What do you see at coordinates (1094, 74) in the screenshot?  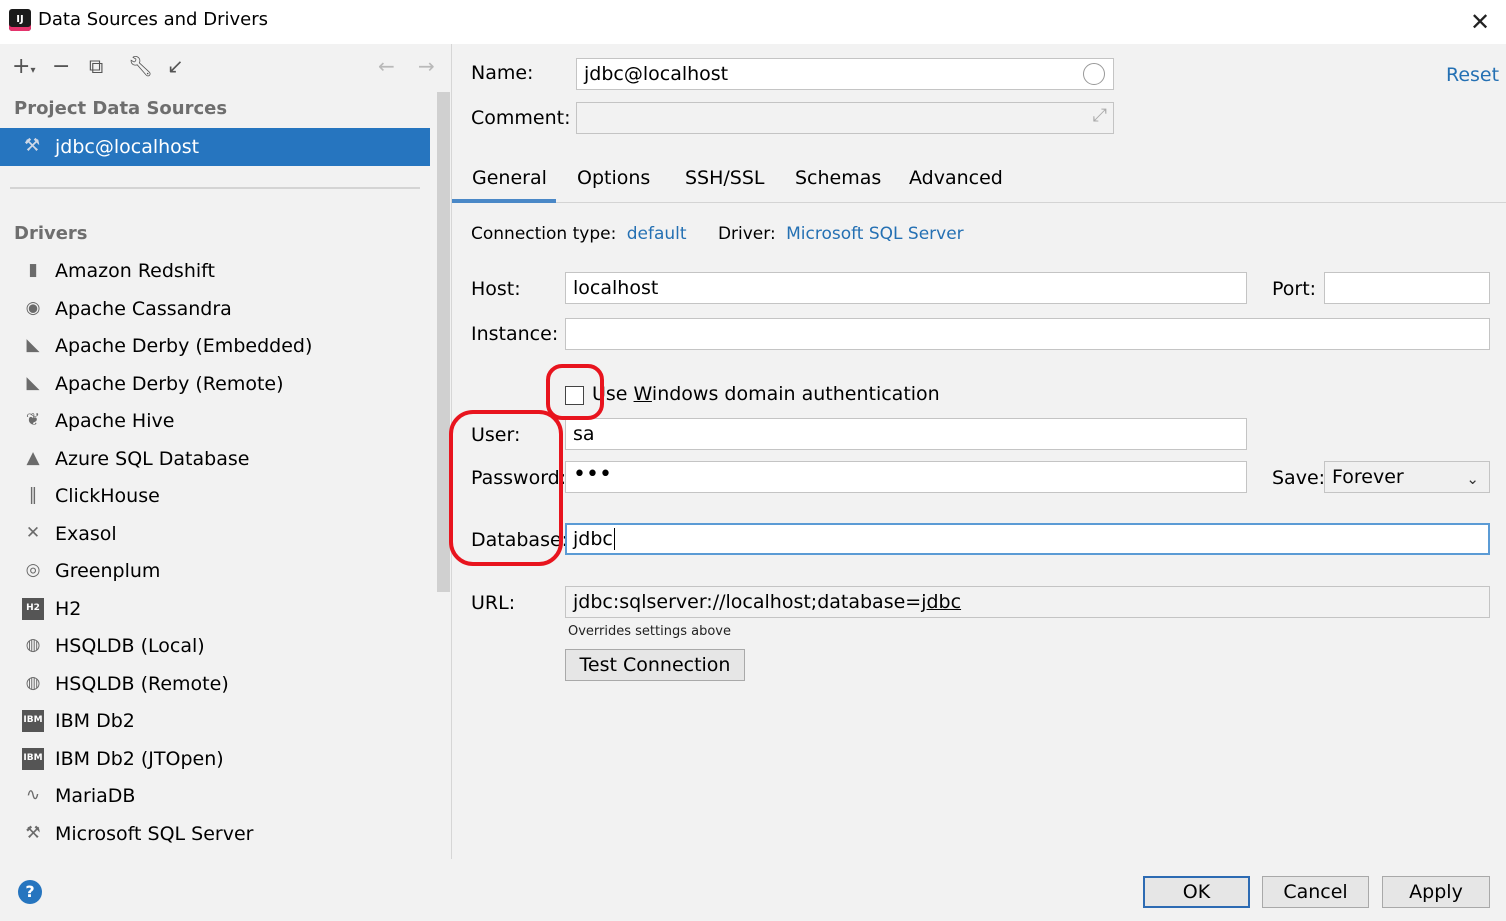 I see `color-circle-icon` at bounding box center [1094, 74].